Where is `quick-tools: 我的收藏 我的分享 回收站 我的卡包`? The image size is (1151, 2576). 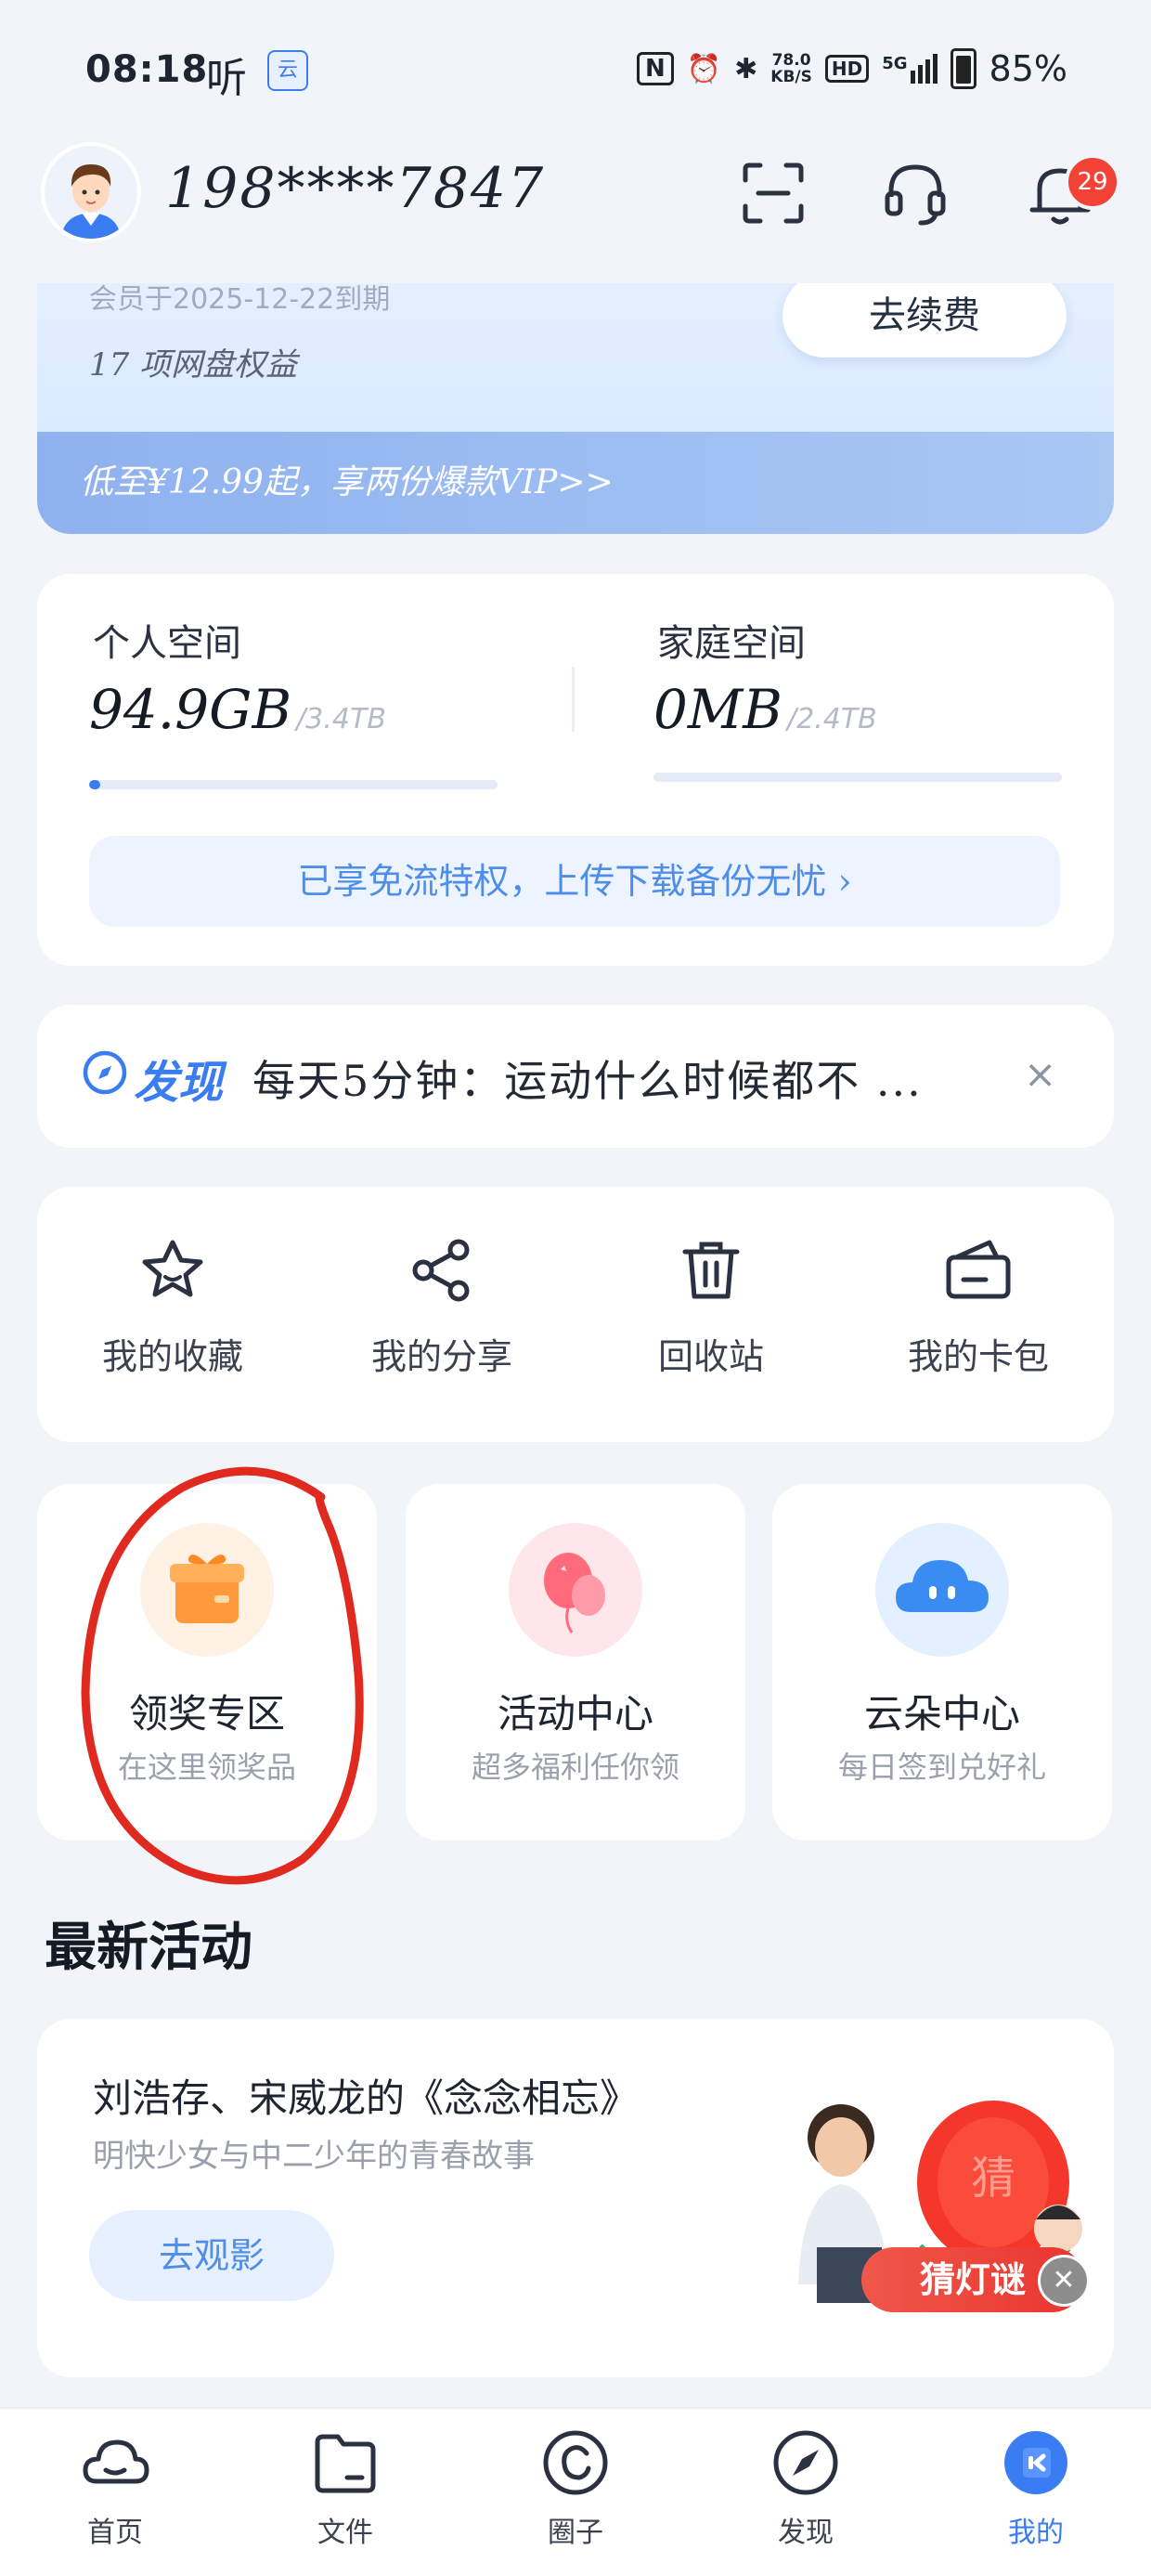
quick-tools: 我的收藏 我的分享 回收站 我的卡包 is located at coordinates (575, 1314).